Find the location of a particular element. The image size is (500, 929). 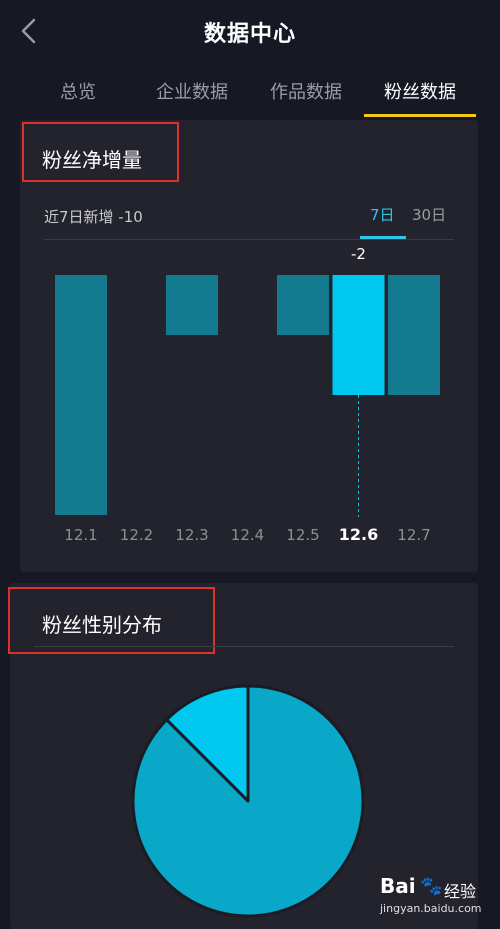

selected-value-label: -2 is located at coordinates (358, 254).